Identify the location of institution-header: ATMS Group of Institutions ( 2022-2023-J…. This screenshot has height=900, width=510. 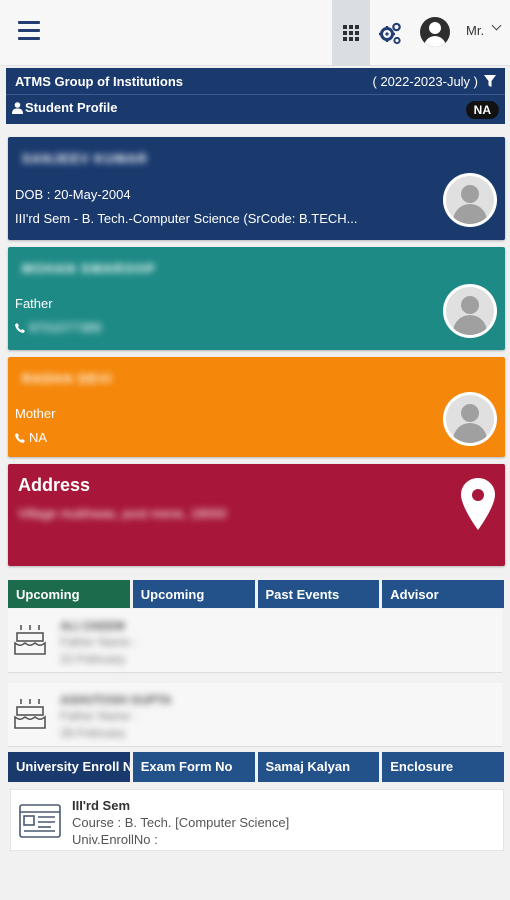
(255, 96).